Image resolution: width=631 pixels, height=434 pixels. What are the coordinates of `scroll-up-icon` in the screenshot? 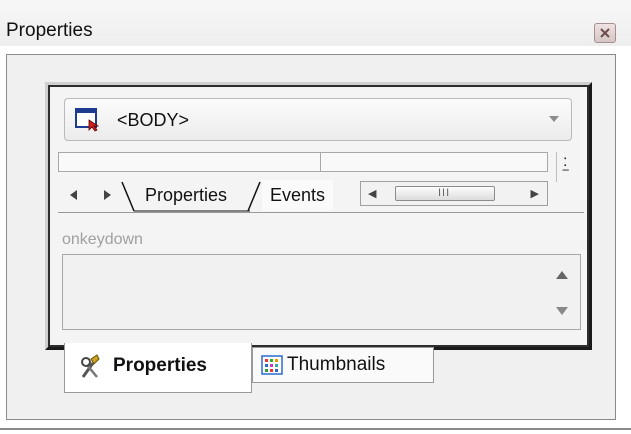 It's located at (562, 275).